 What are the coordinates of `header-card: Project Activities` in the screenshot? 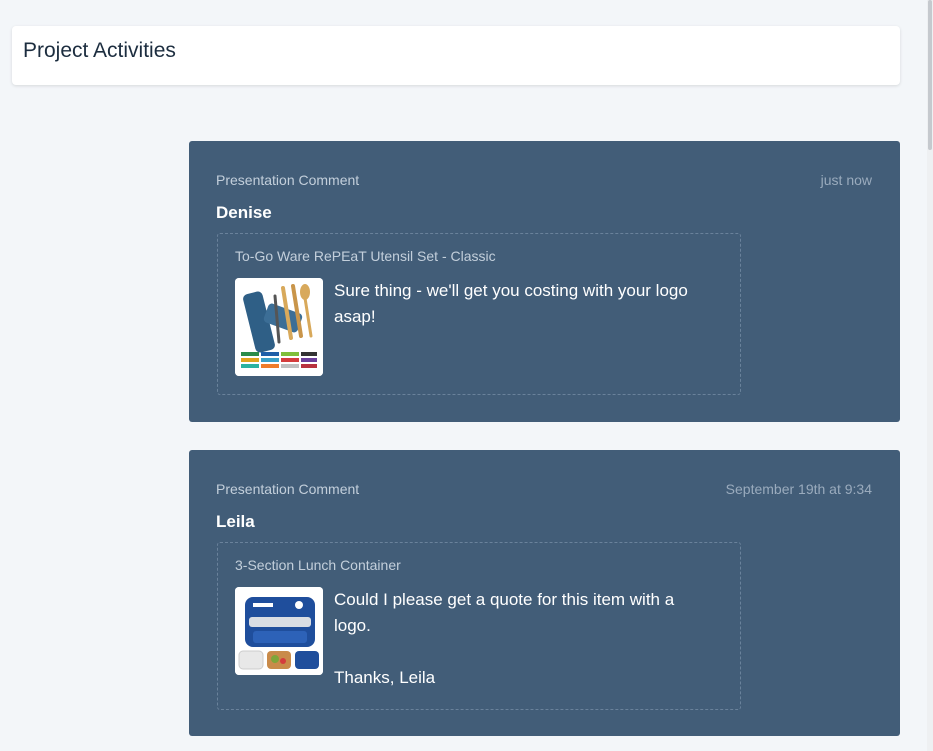 It's located at (456, 55).